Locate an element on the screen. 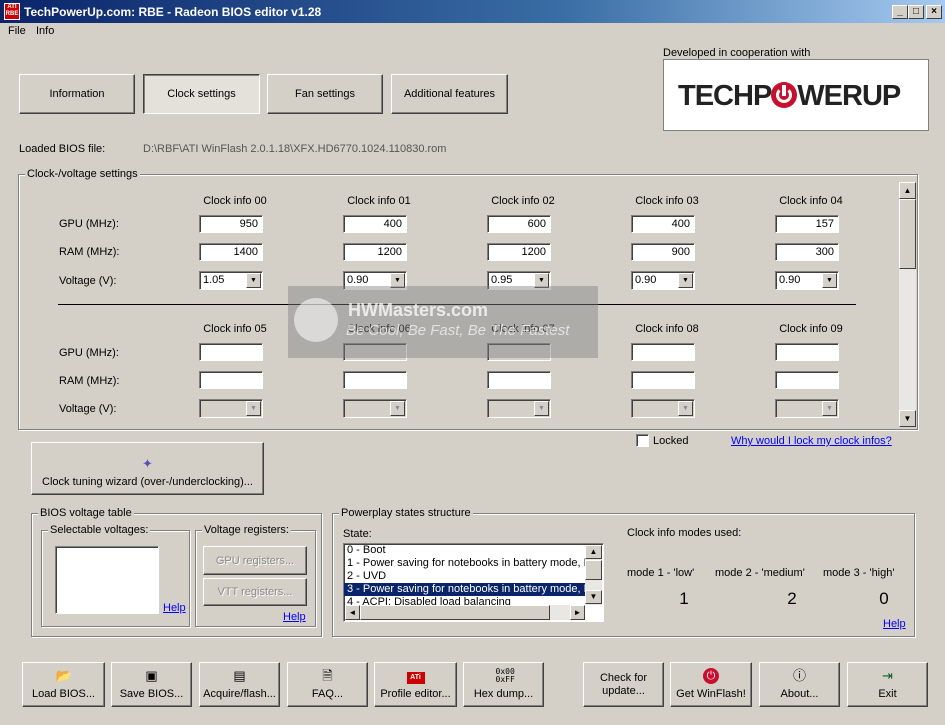  clock-info-07-ram-input is located at coordinates (519, 380).